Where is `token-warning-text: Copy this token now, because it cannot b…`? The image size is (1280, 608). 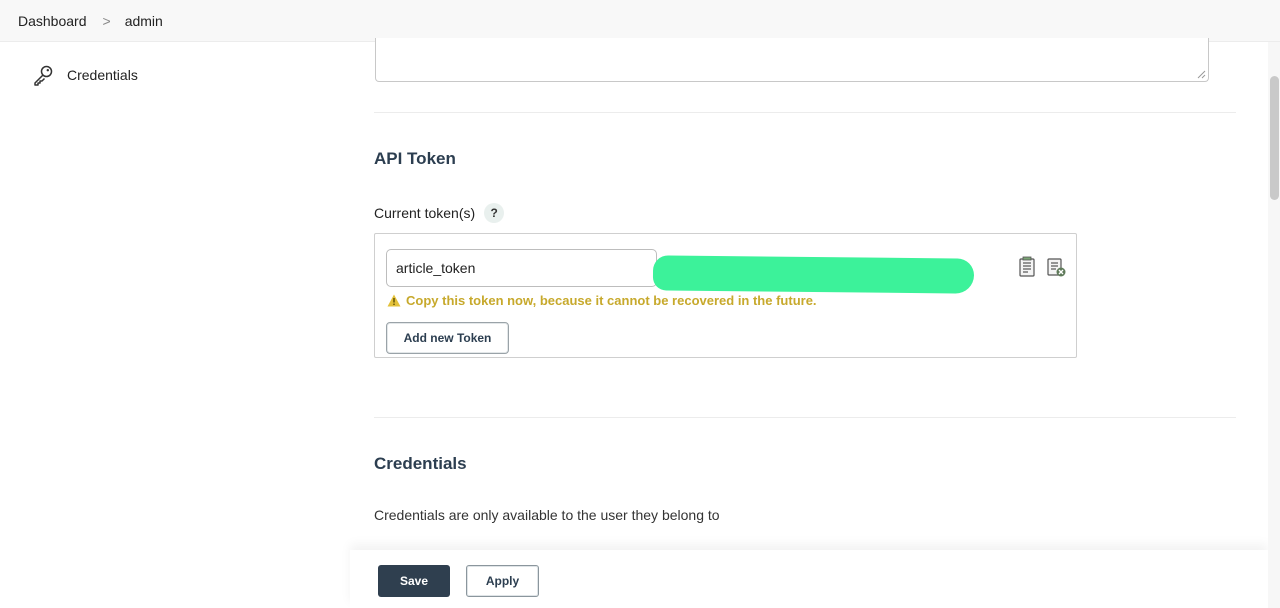
token-warning-text: Copy this token now, because it cannot b… is located at coordinates (611, 300).